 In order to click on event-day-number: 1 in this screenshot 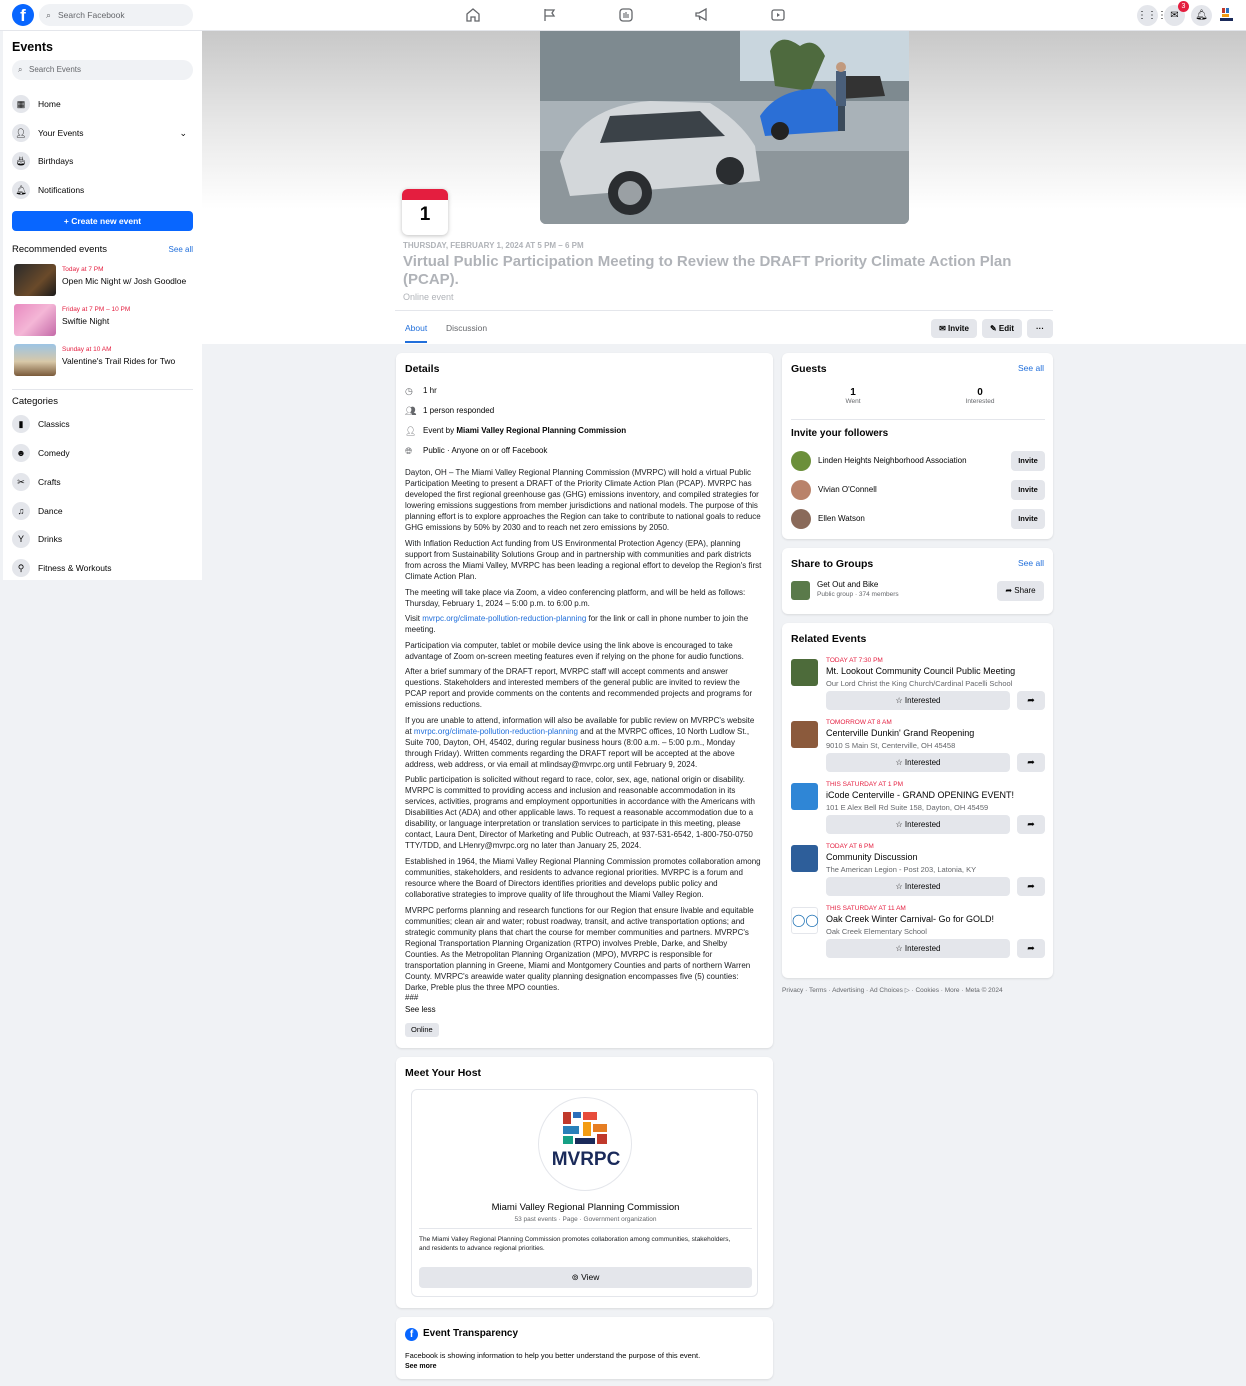, I will do `click(425, 214)`.